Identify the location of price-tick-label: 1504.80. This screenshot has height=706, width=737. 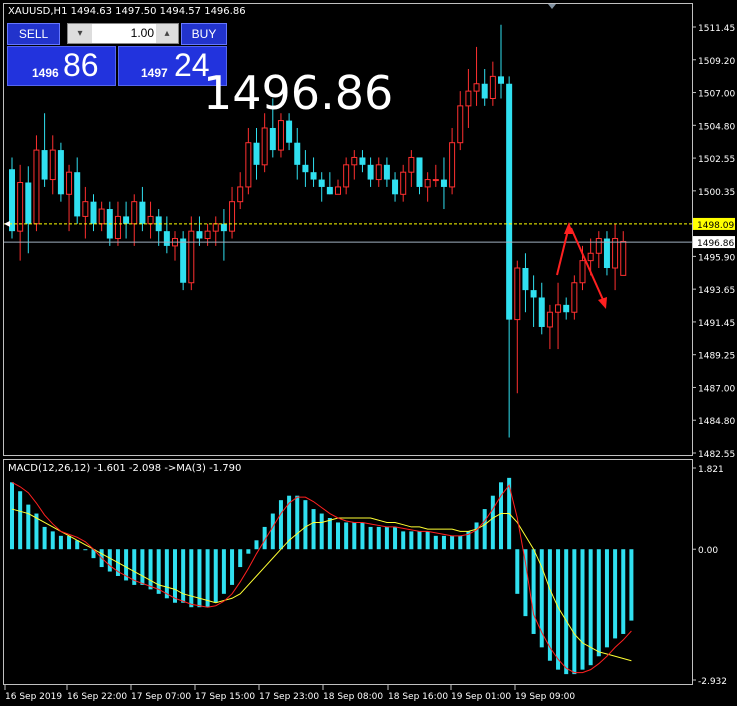
(716, 127).